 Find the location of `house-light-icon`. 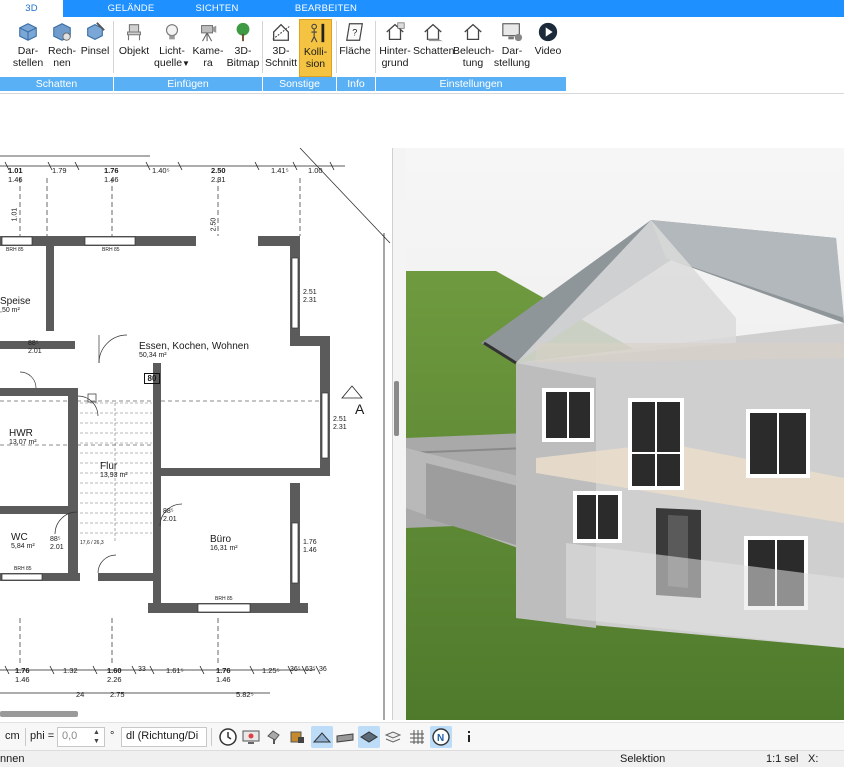

house-light-icon is located at coordinates (473, 31).